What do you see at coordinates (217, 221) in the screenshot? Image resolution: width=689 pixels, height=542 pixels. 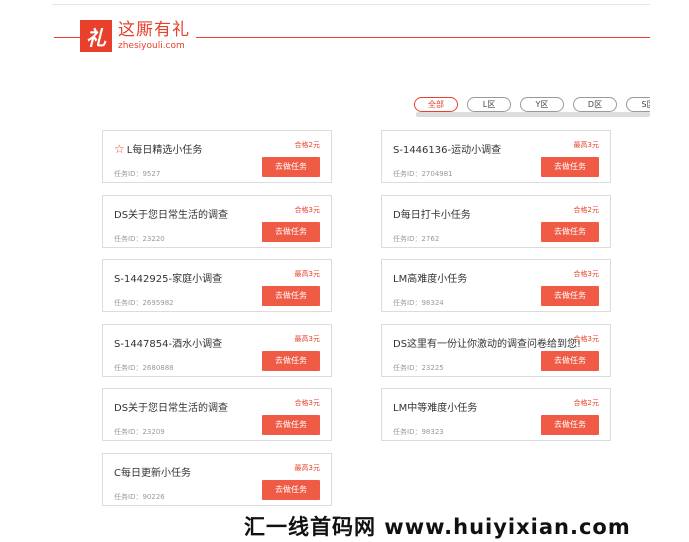 I see `task-card: DS关于您日常生活的调查 合格3元任务ID：23220 去做任务` at bounding box center [217, 221].